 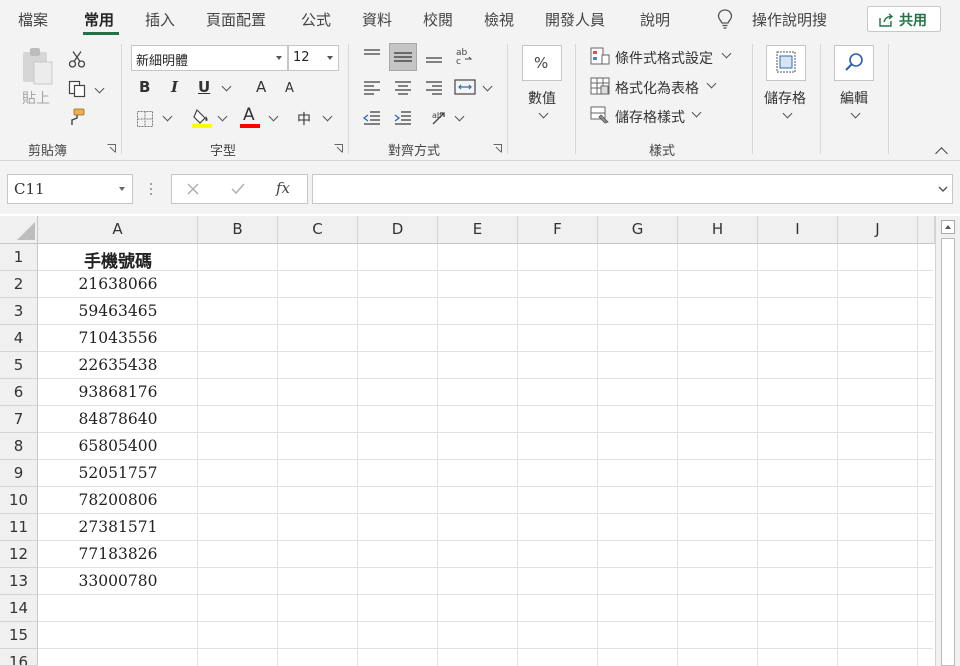 I want to click on row-header-16: 16, so click(x=19, y=657).